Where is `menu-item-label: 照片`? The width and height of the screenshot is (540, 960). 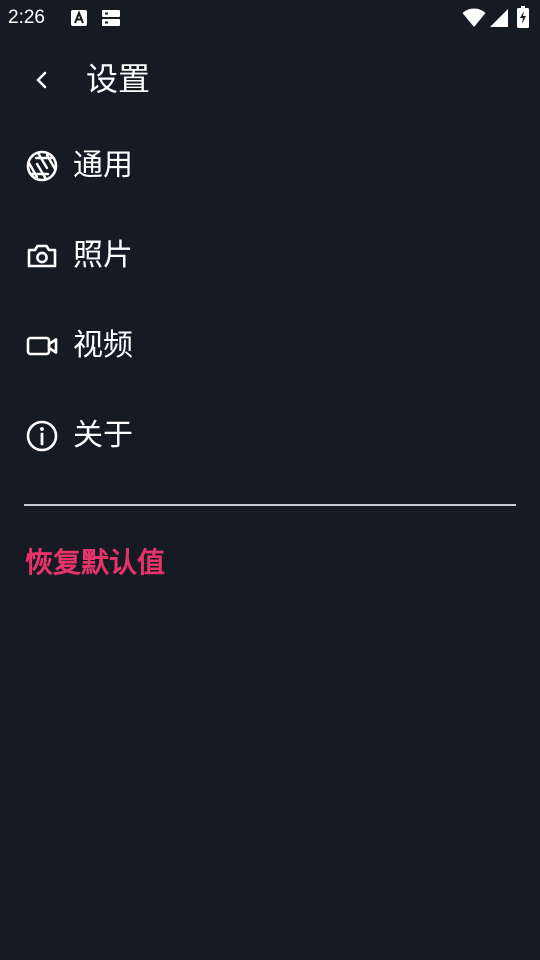 menu-item-label: 照片 is located at coordinates (103, 255).